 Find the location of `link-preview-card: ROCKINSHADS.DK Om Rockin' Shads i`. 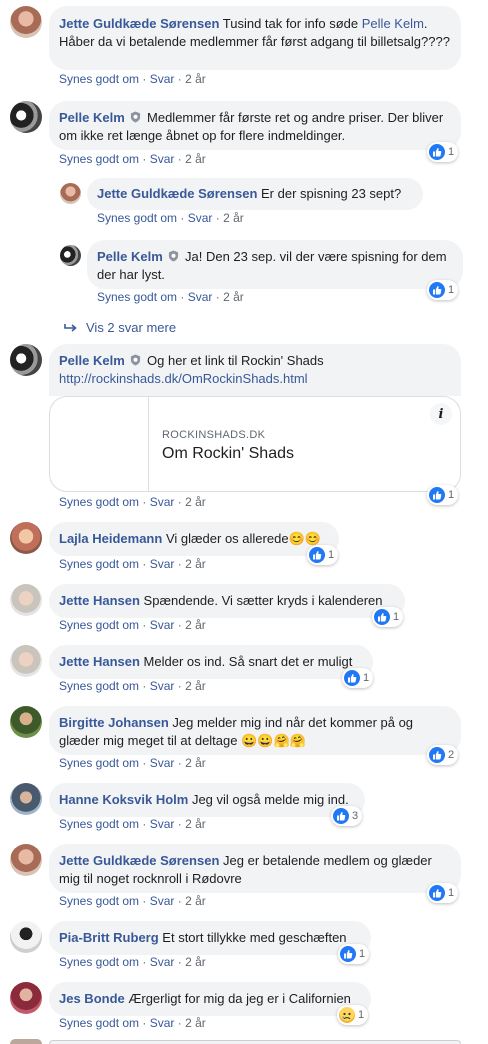

link-preview-card: ROCKINSHADS.DK Om Rockin' Shads i is located at coordinates (255, 444).